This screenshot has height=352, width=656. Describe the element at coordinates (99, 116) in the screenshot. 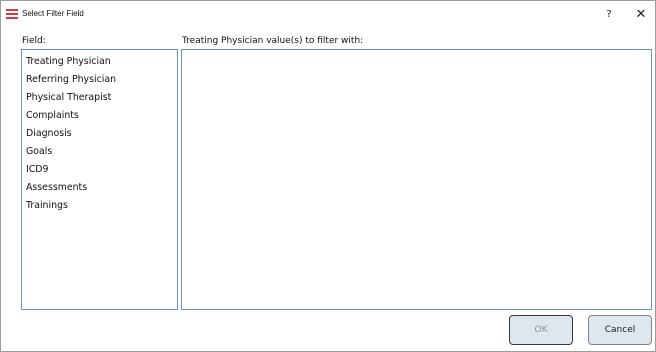

I see `field-item-complaints: Complaints` at that location.